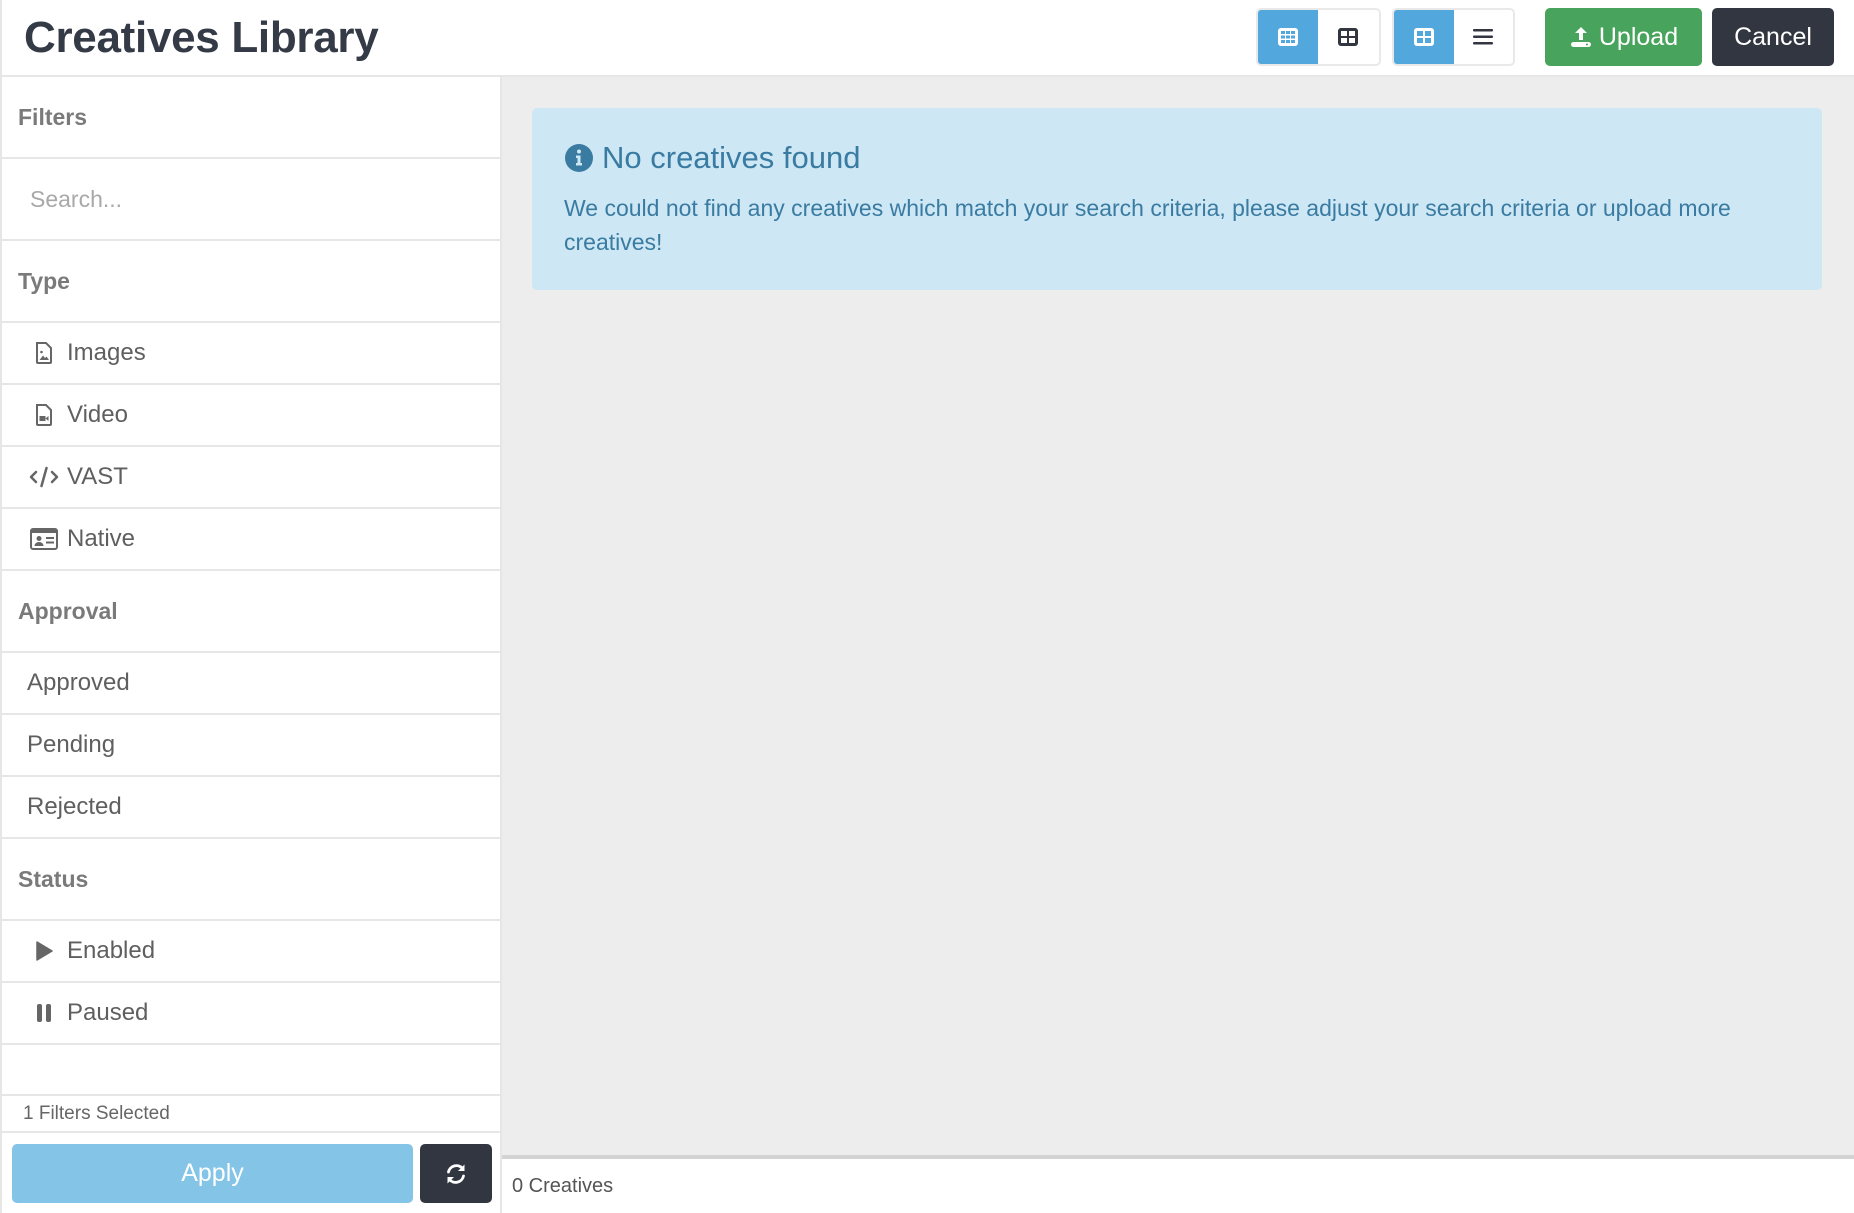  Describe the element at coordinates (1178, 1184) in the screenshot. I see `results-footer: 0 Creatives` at that location.